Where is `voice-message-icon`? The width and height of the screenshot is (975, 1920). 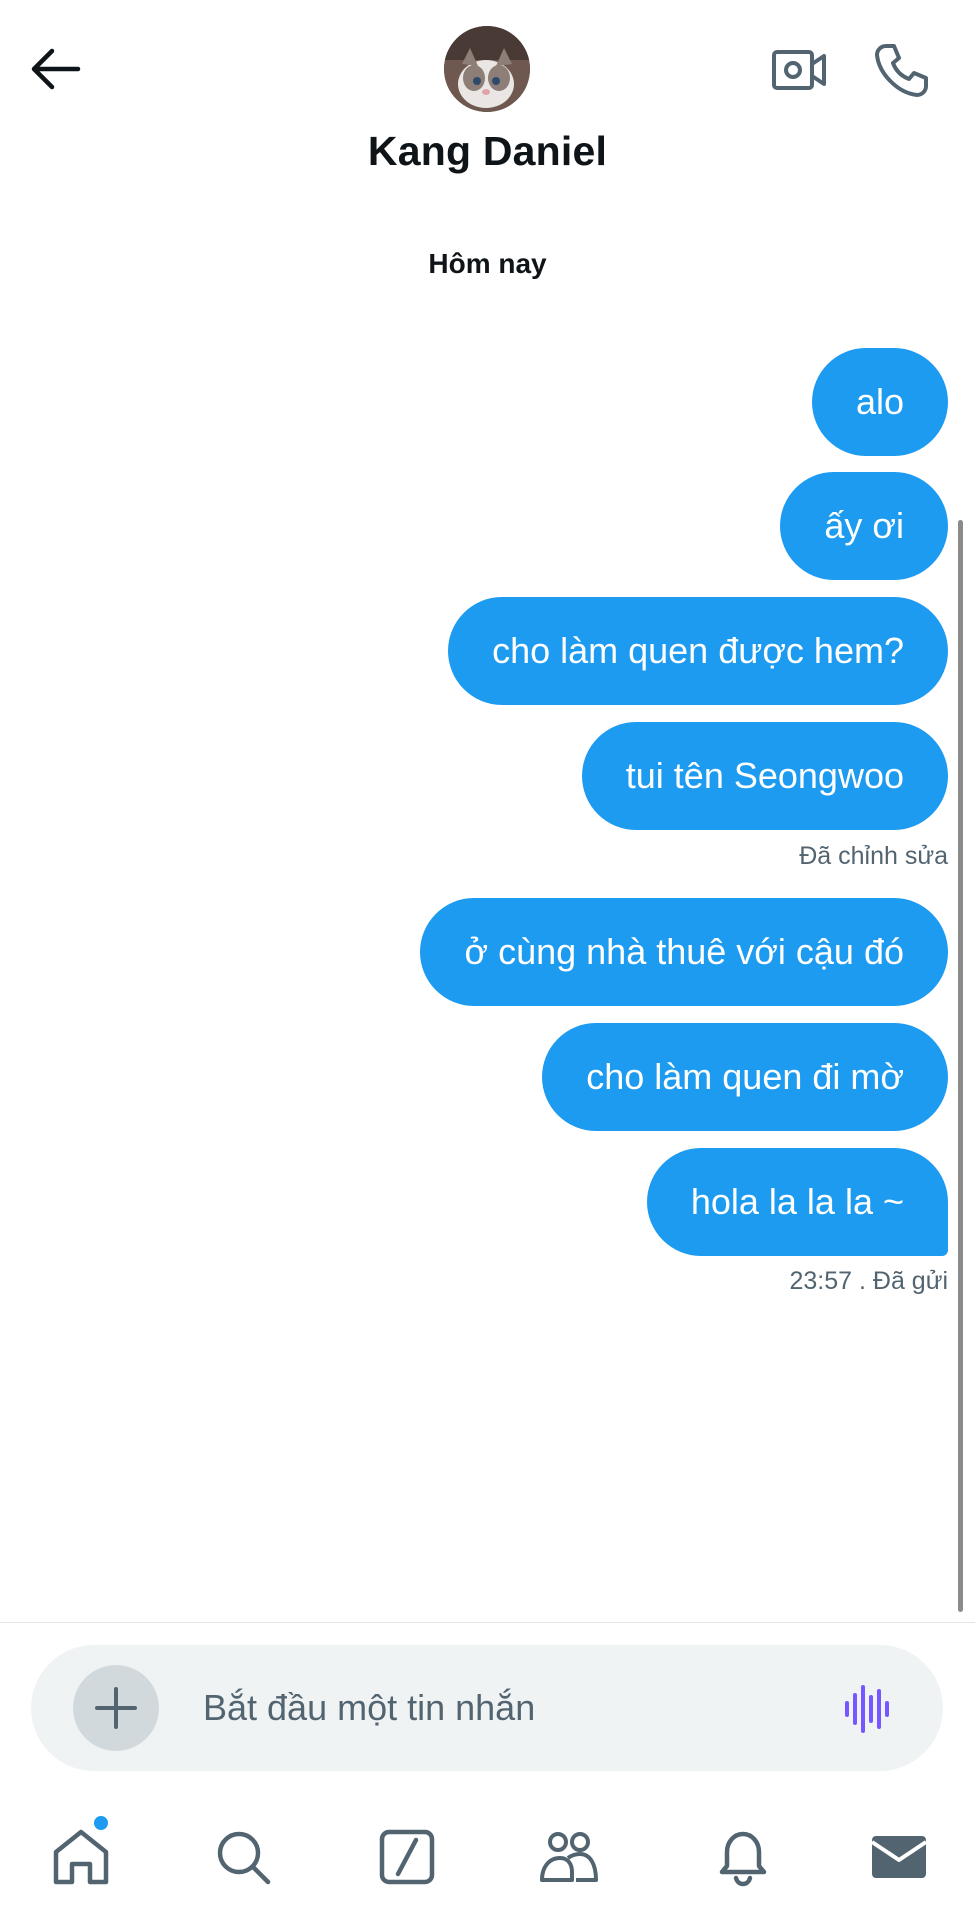
voice-message-icon is located at coordinates (868, 1709).